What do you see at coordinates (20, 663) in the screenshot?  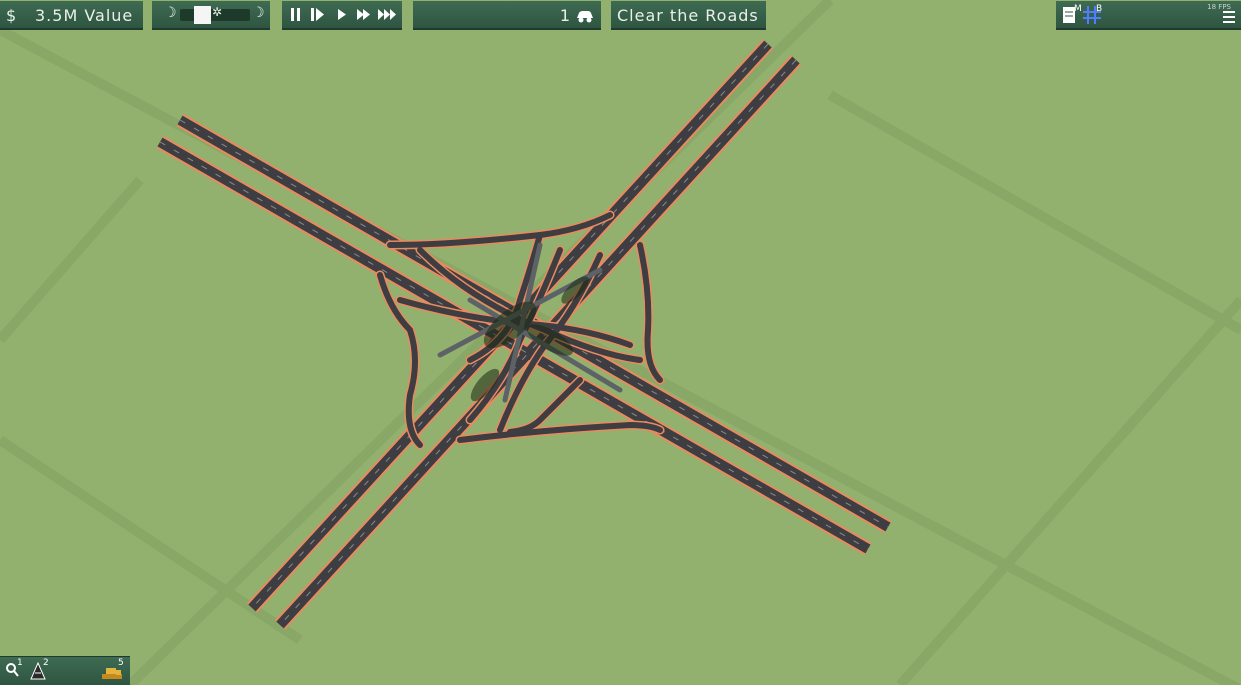 I see `search-hotkey: 1` at bounding box center [20, 663].